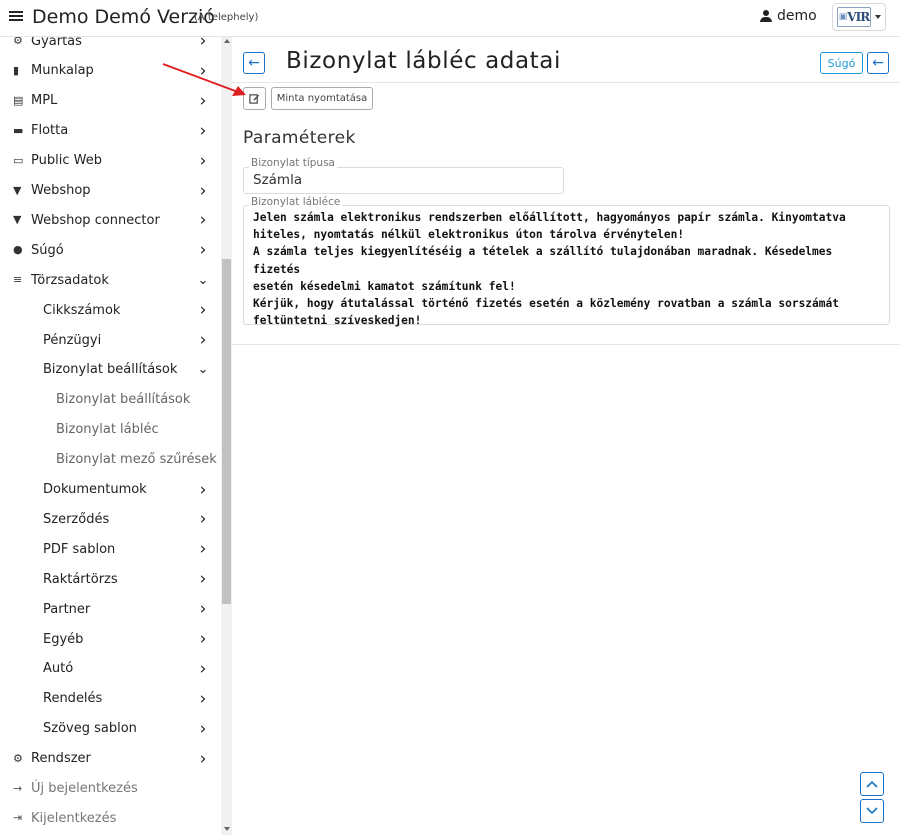 The image size is (900, 835). What do you see at coordinates (254, 99) in the screenshot?
I see `edit-icon` at bounding box center [254, 99].